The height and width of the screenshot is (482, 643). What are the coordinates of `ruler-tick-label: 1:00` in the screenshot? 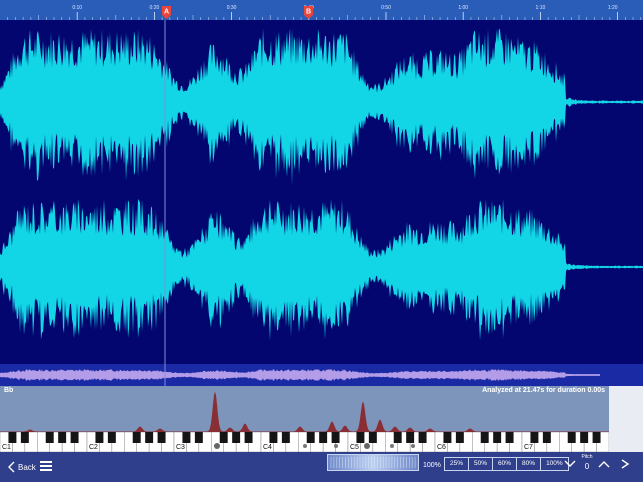 It's located at (463, 8).